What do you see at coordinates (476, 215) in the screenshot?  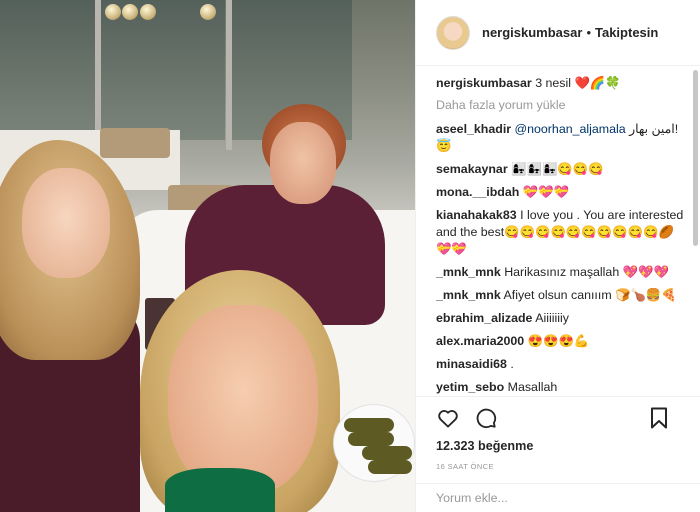 I see `comment-username-link: kianahakak83` at bounding box center [476, 215].